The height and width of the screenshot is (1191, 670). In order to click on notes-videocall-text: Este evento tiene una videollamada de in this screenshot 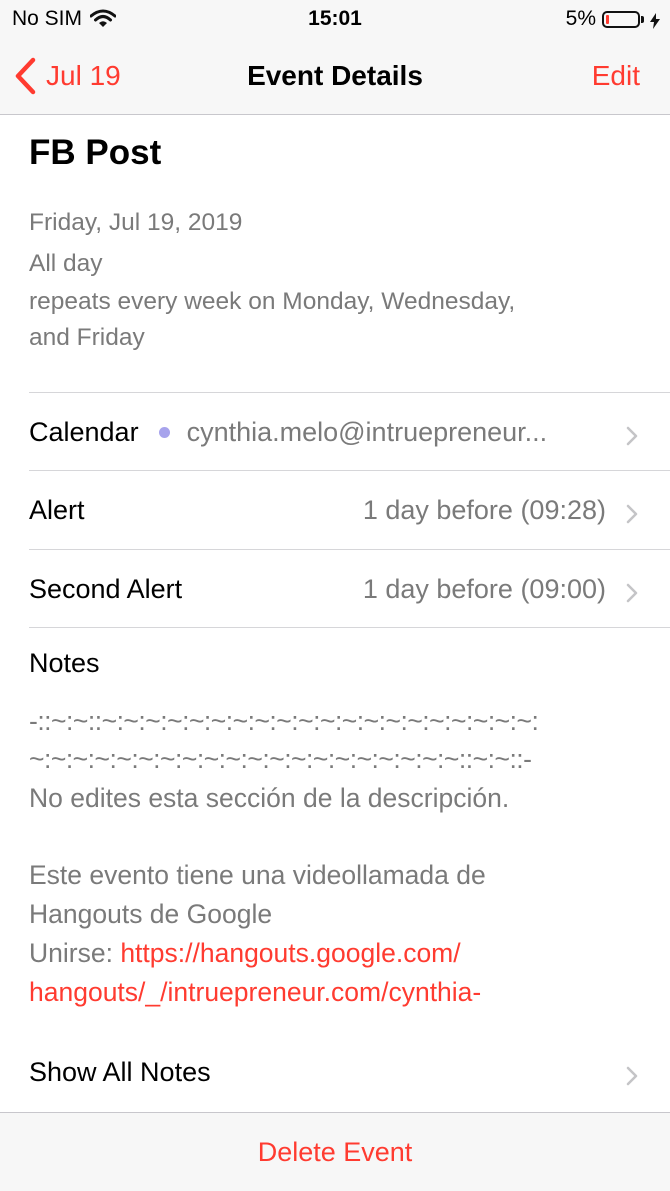, I will do `click(257, 875)`.